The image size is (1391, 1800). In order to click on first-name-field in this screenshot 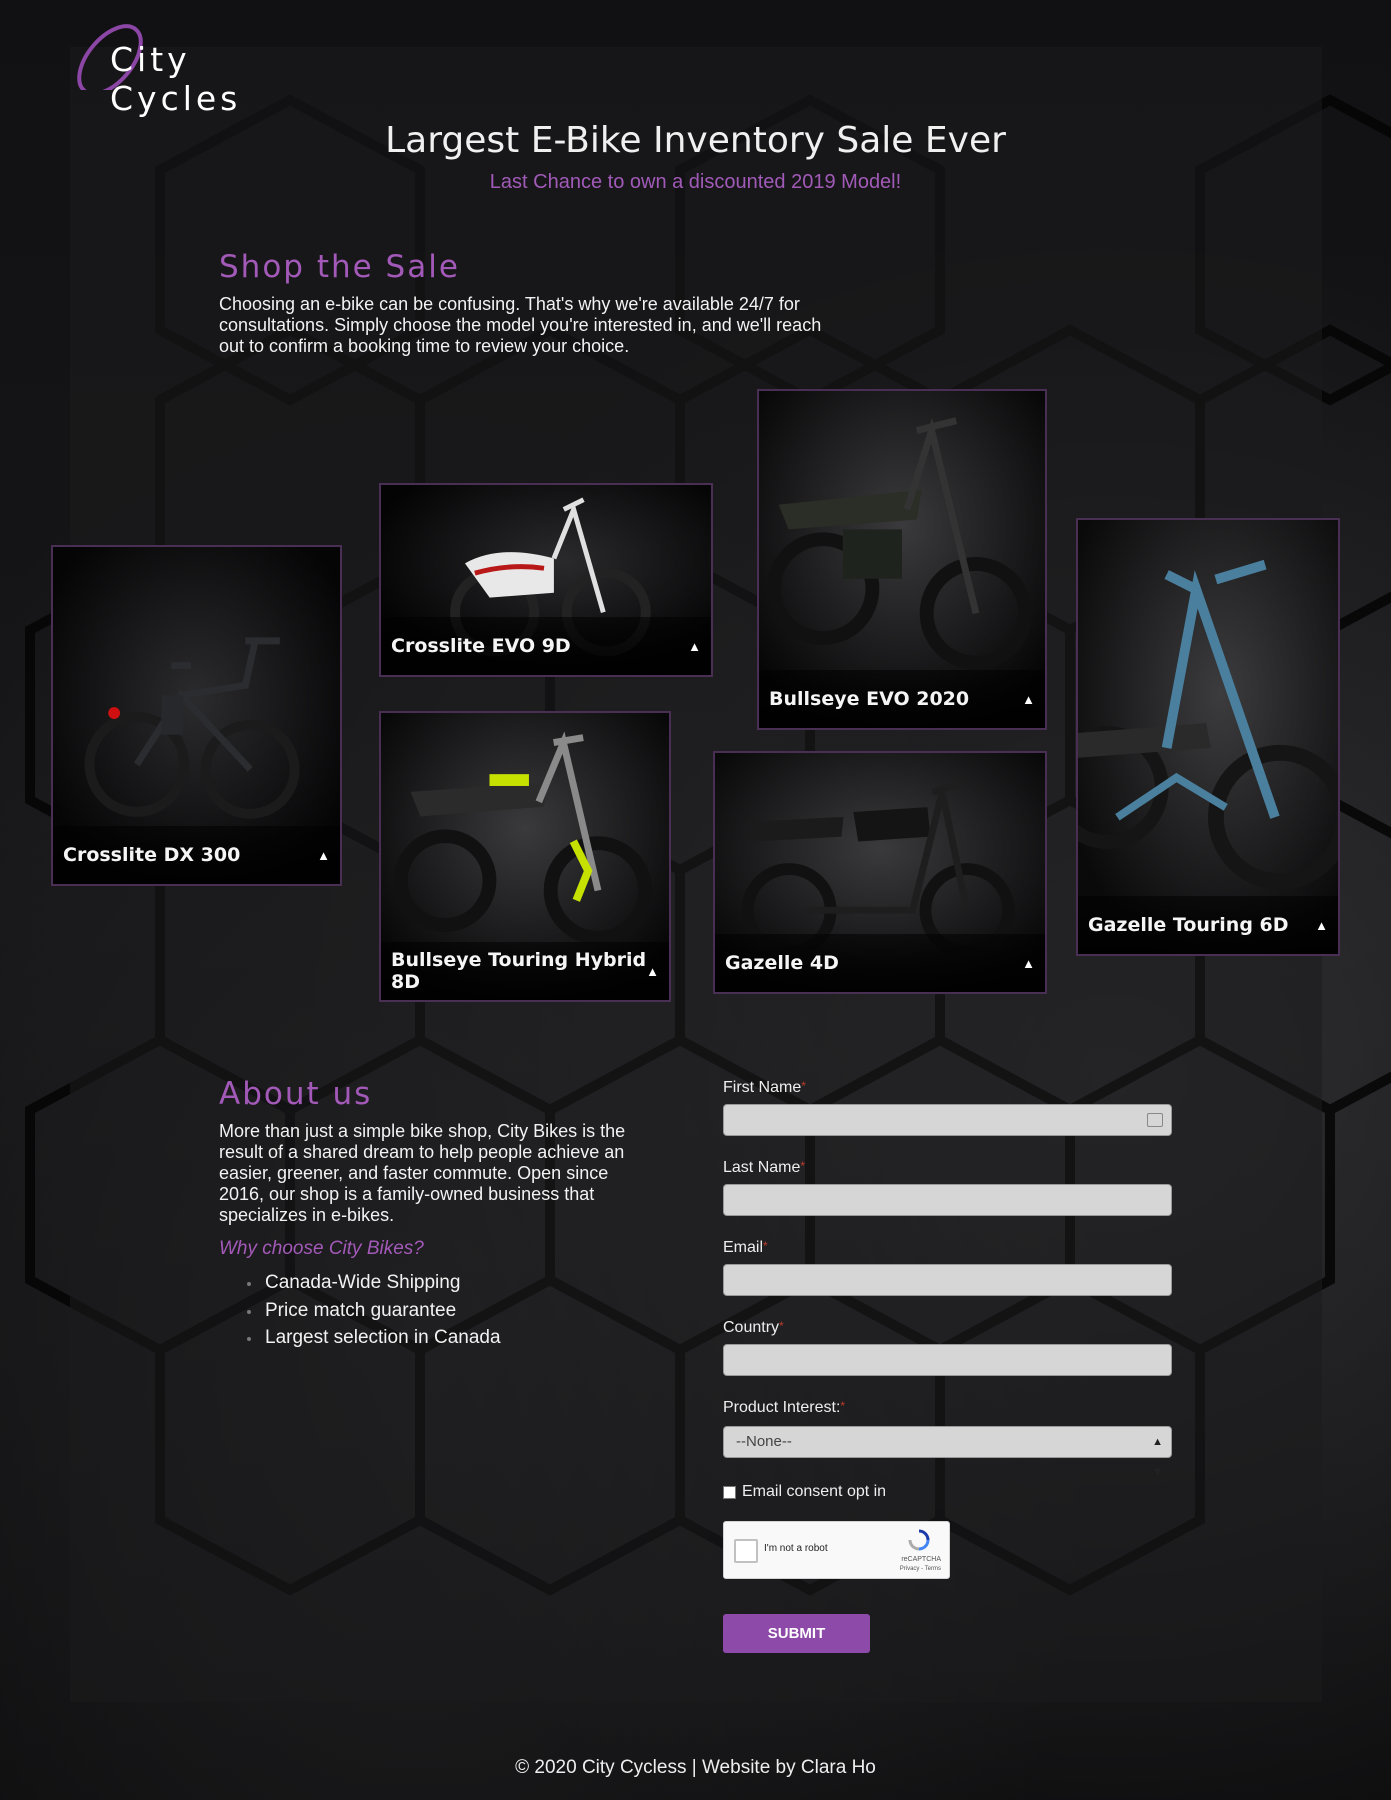, I will do `click(947, 1120)`.